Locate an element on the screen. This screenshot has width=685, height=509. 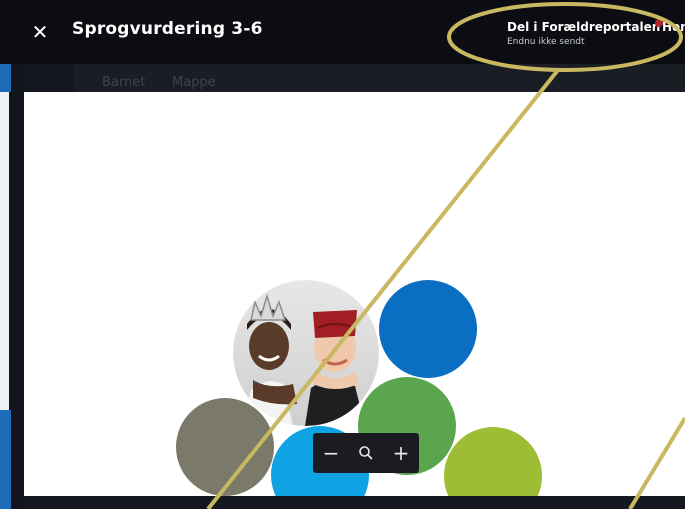
decor-circle-lime is located at coordinates (493, 461).